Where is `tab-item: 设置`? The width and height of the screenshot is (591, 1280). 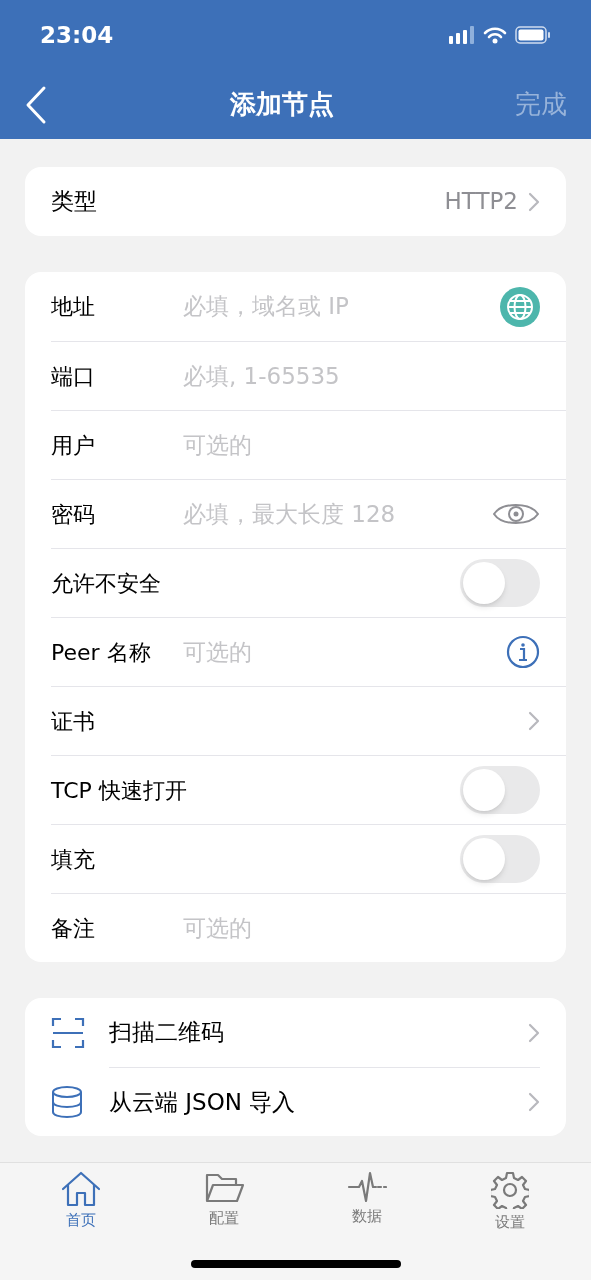 tab-item: 设置 is located at coordinates (509, 1202).